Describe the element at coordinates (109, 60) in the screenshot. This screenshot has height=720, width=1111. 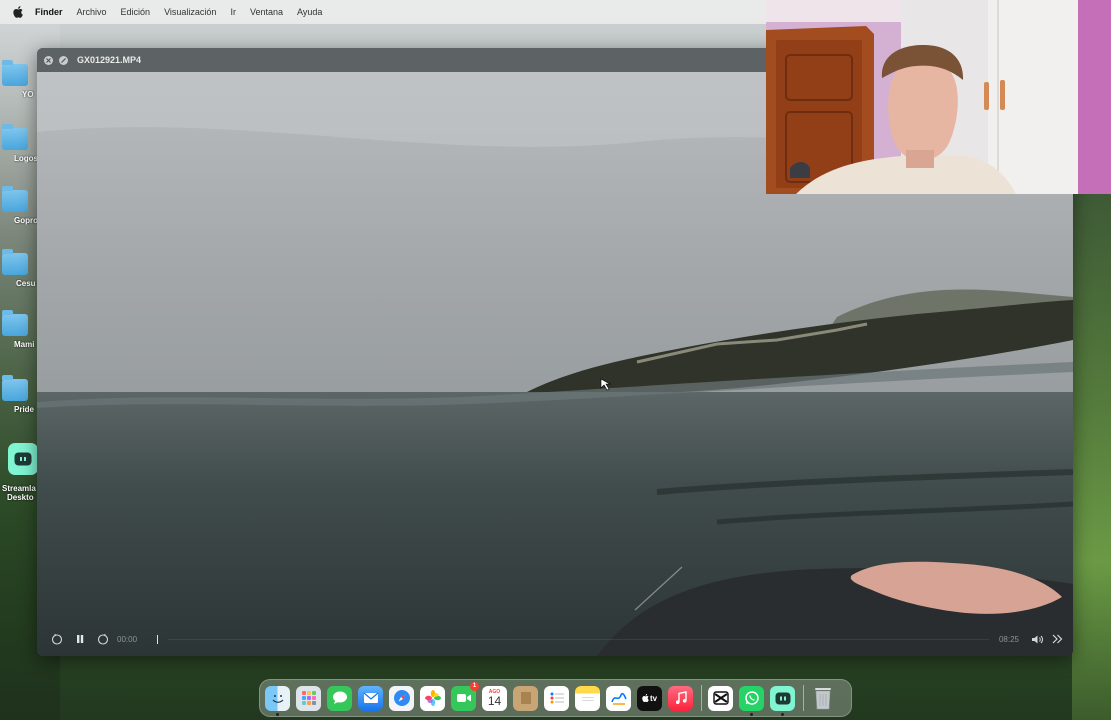
I see `player-title: GX012921.MP4` at that location.